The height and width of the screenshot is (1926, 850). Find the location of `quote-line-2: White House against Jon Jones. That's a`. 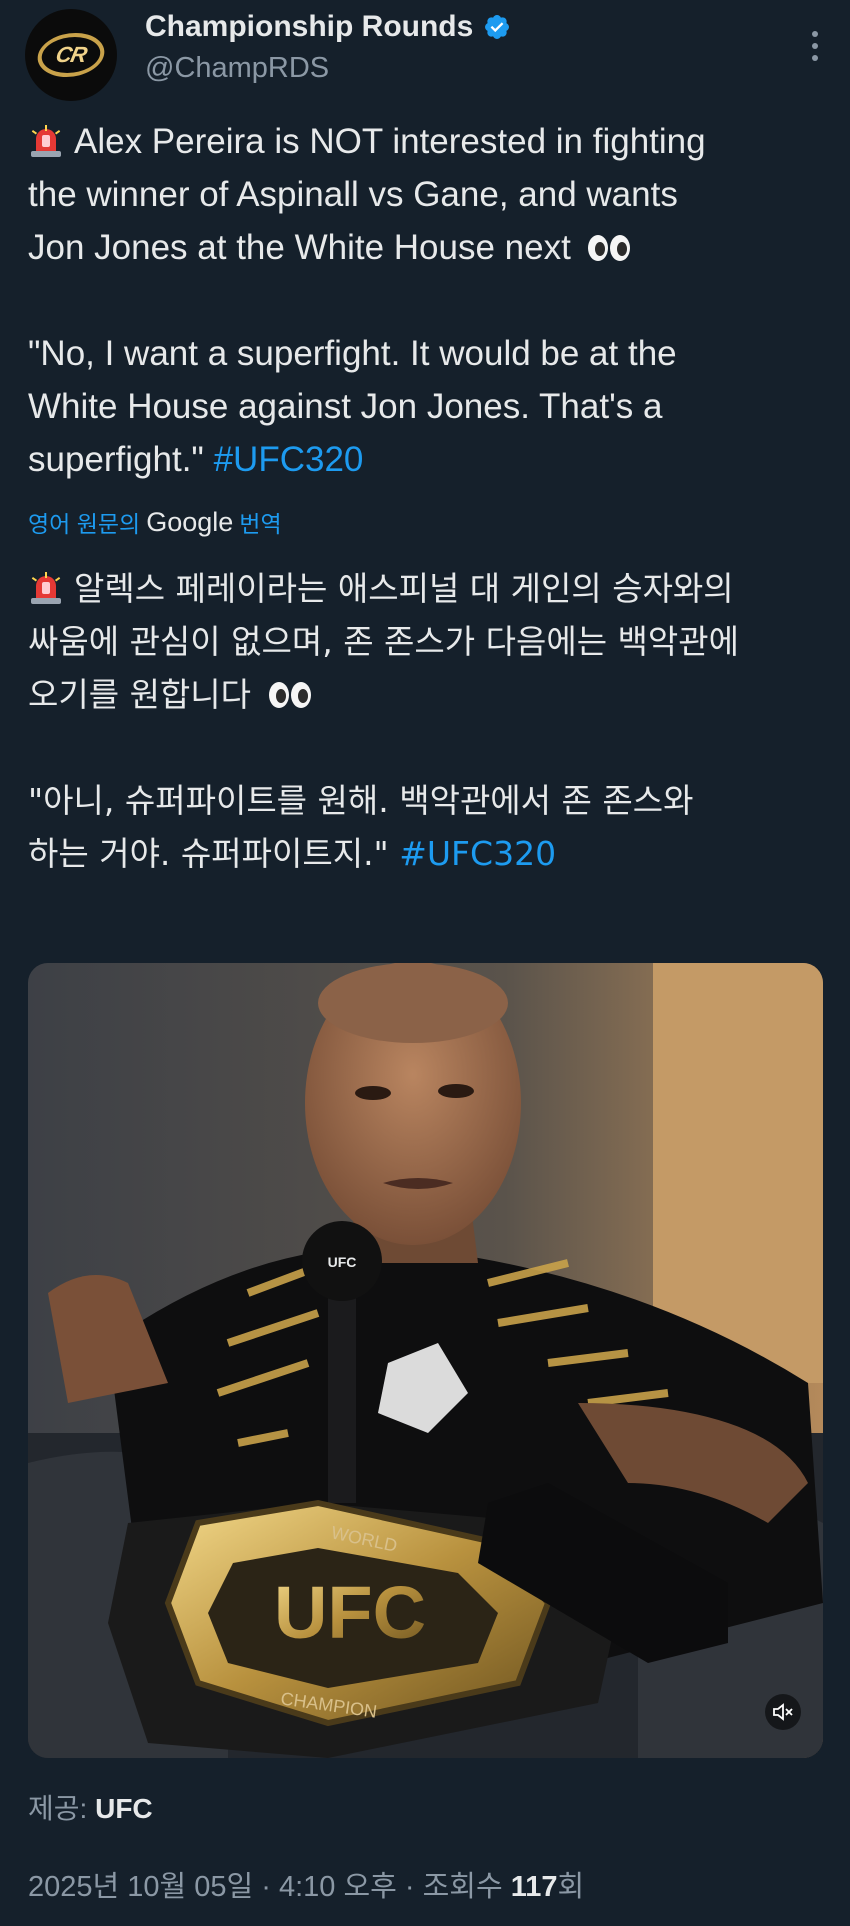

quote-line-2: White House against Jon Jones. That's a is located at coordinates (345, 406).